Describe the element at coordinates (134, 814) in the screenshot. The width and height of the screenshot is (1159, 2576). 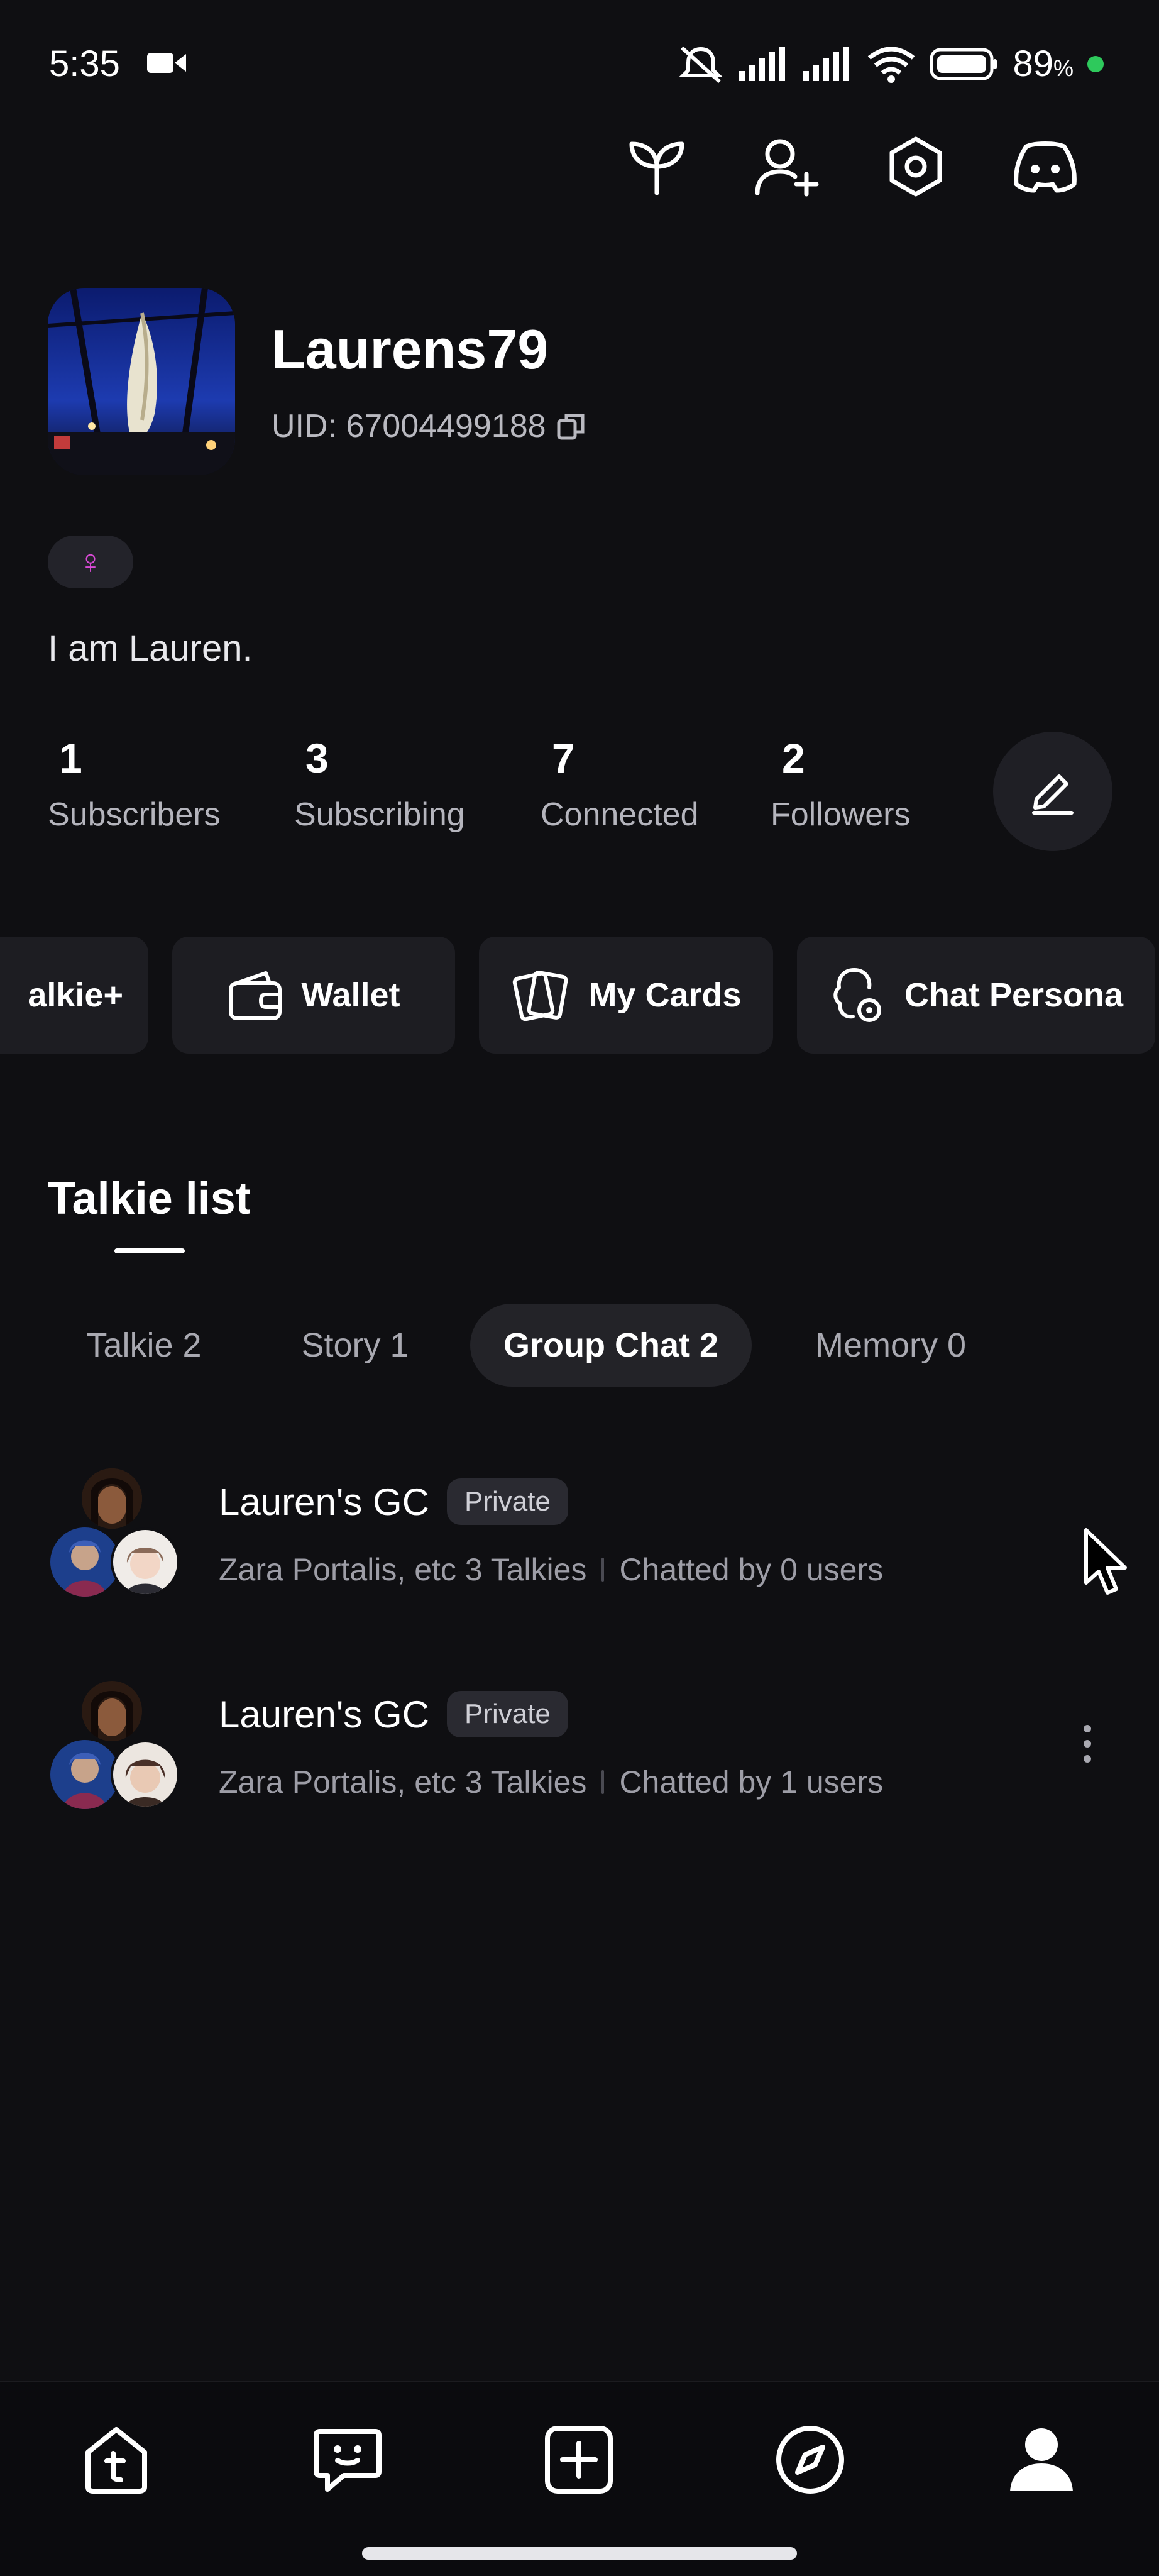
I see `stat-label: Subscribers` at that location.